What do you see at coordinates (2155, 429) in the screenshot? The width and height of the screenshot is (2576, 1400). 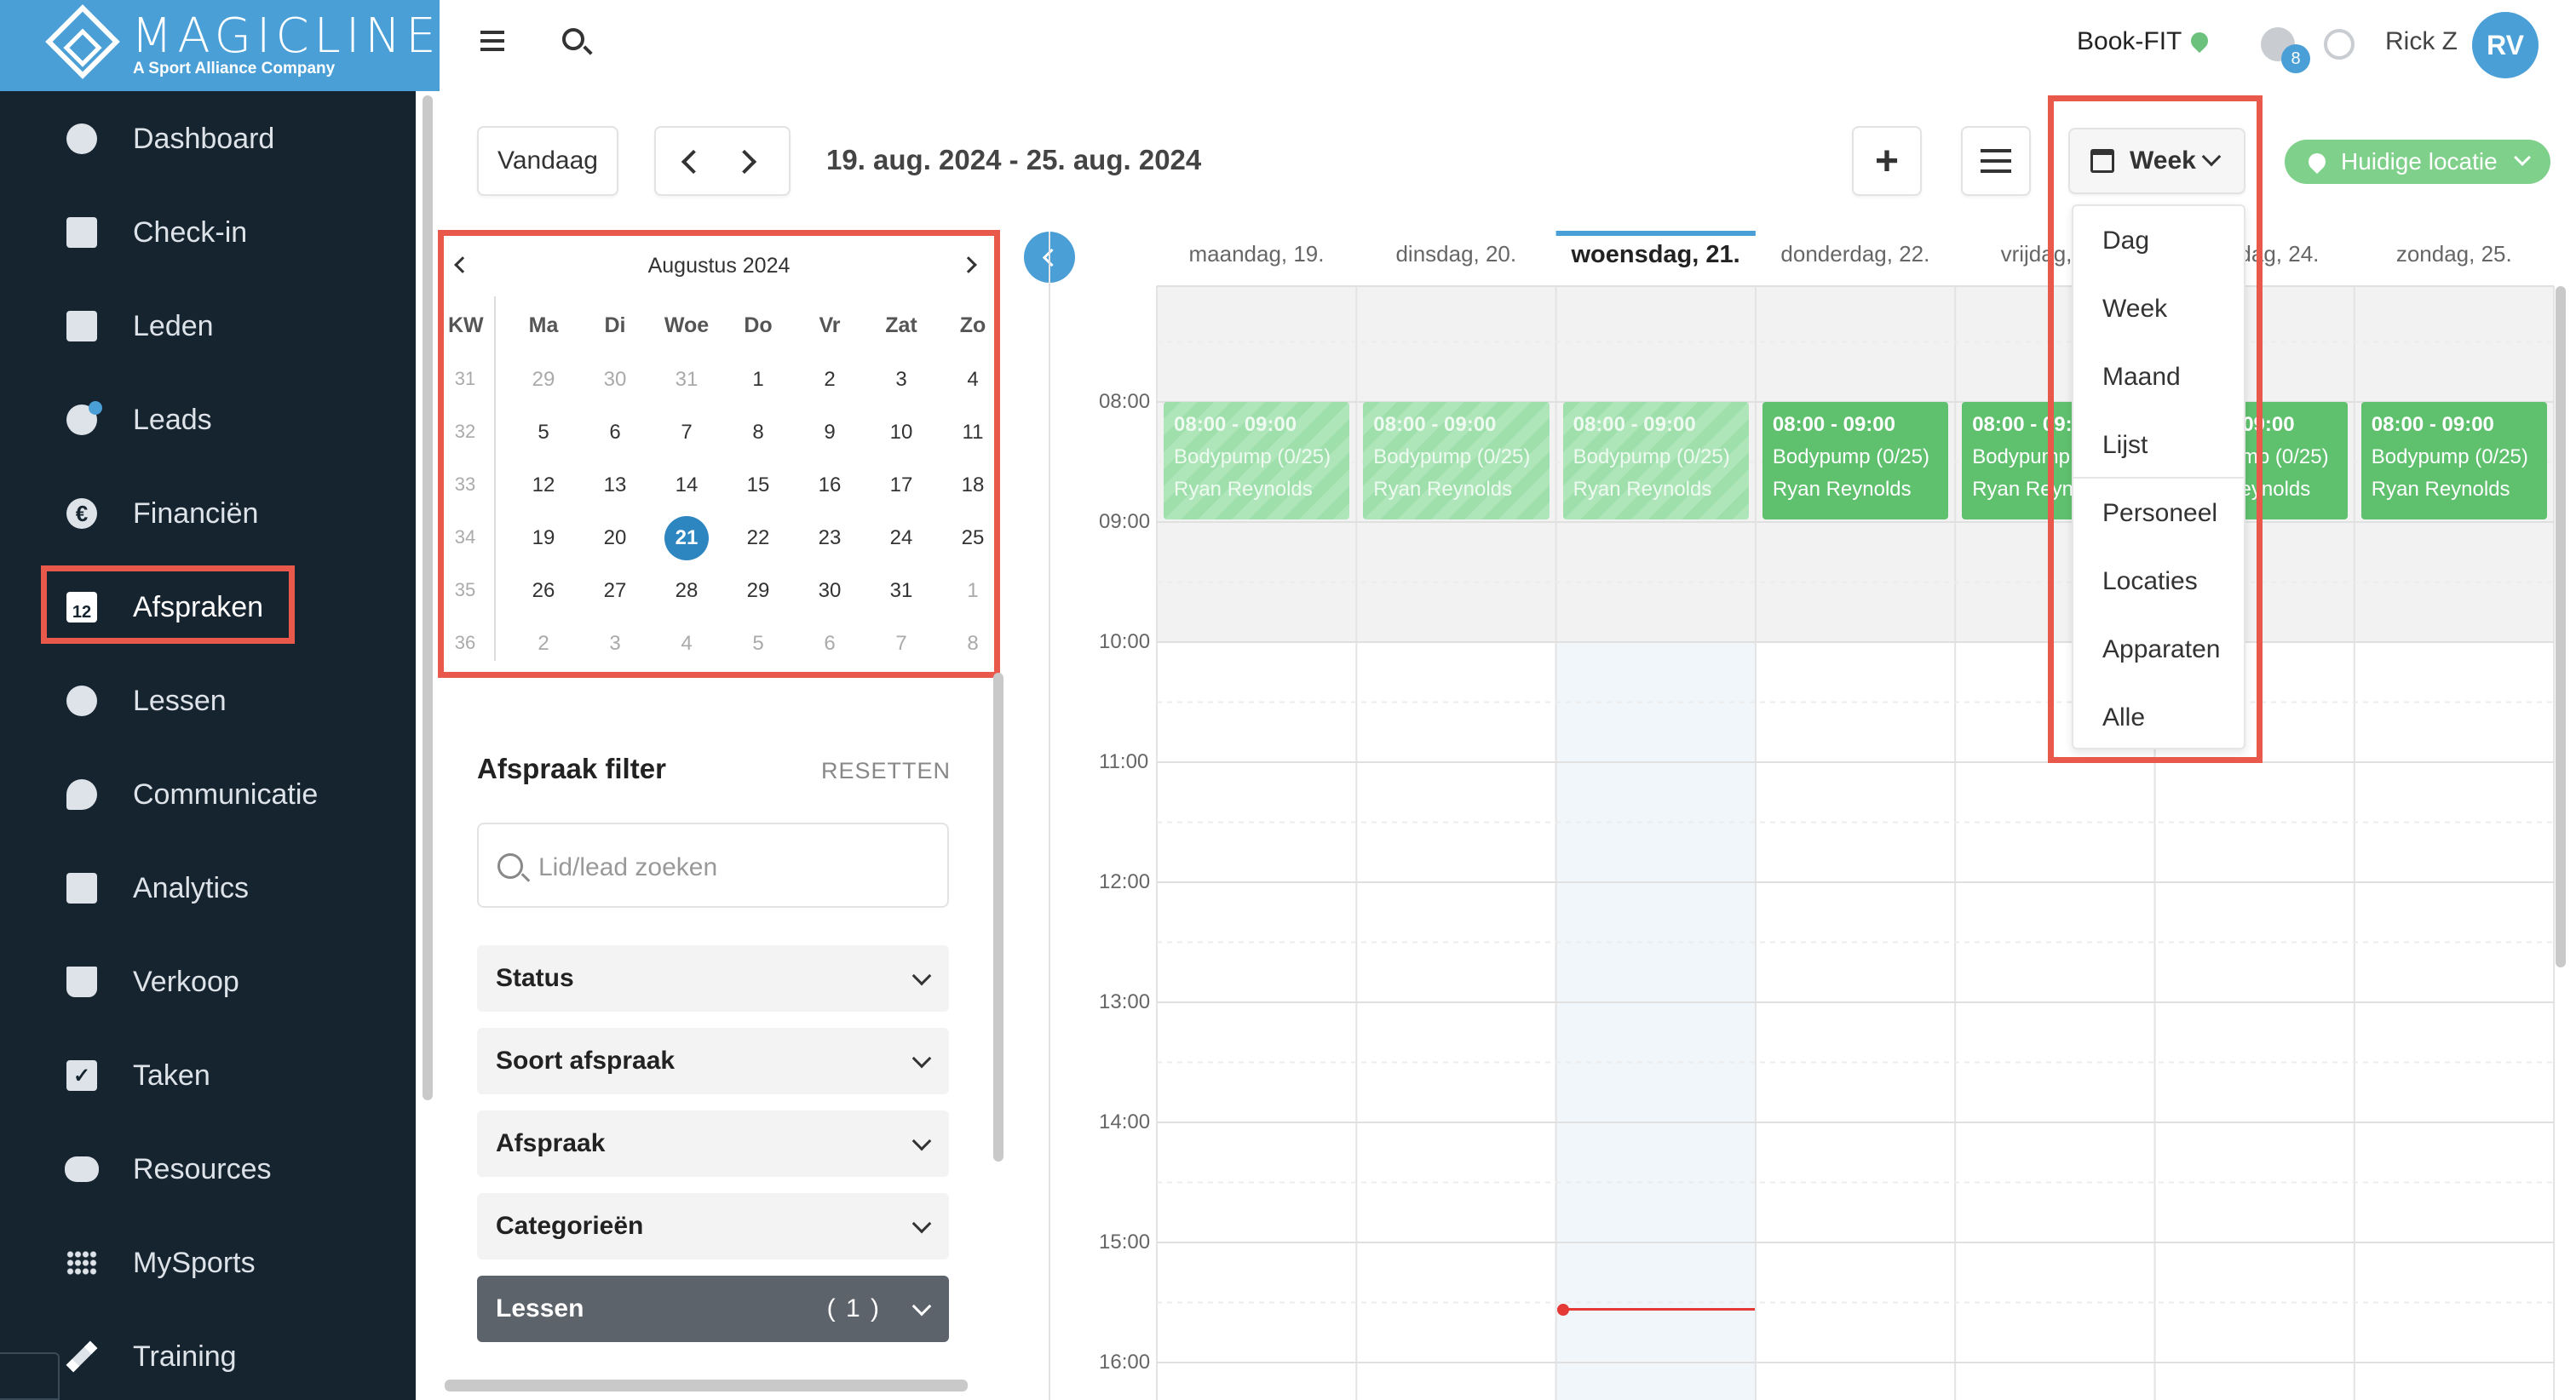 I see `highlight-view-menu` at bounding box center [2155, 429].